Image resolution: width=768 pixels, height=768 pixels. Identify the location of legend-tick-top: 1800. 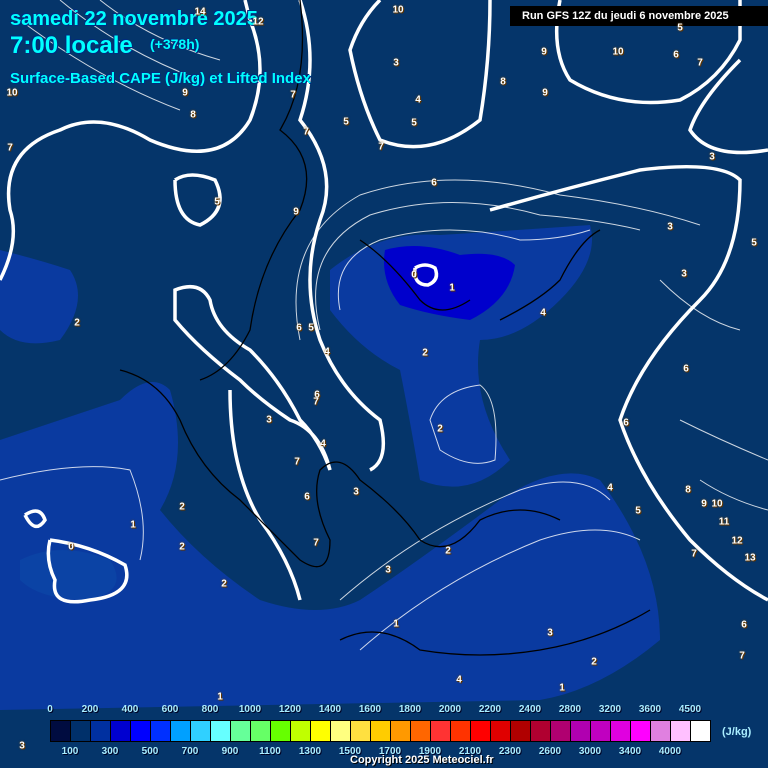
(410, 709).